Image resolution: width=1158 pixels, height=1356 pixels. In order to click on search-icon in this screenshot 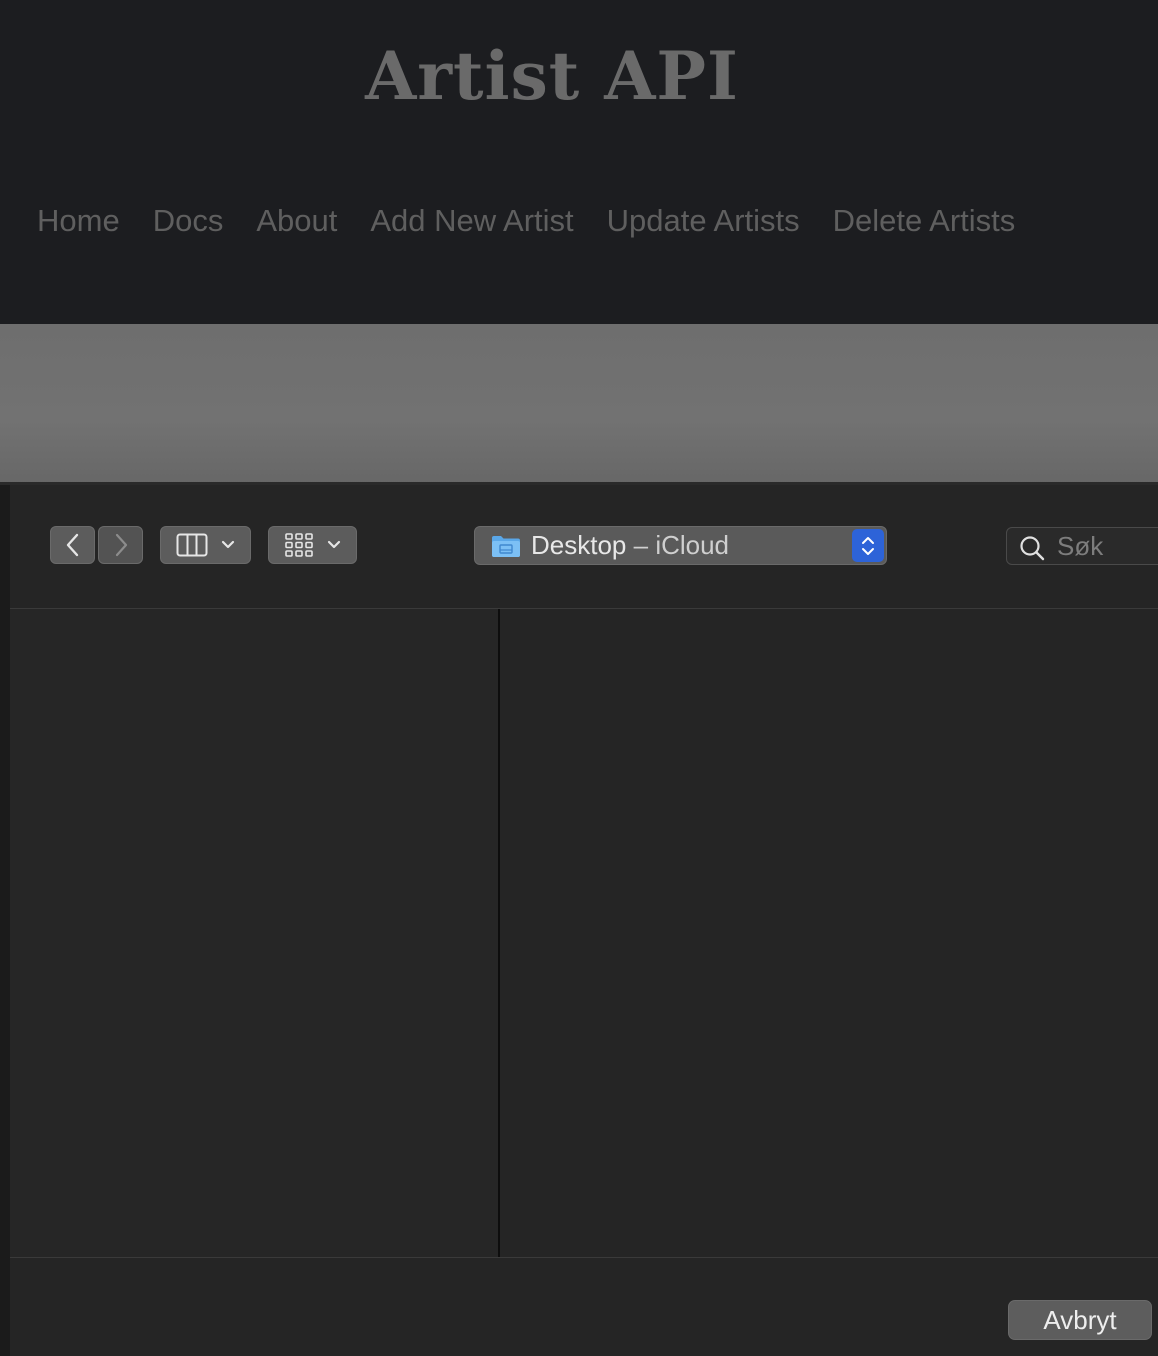, I will do `click(1032, 548)`.